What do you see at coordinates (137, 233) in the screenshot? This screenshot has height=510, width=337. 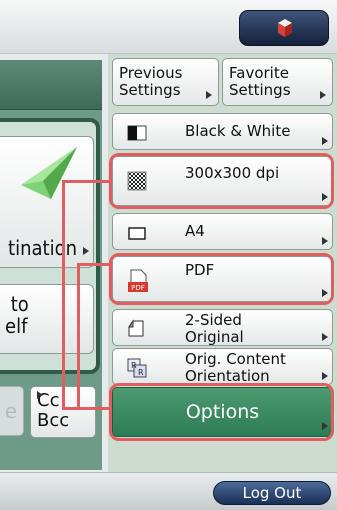 I see `paper-icon` at bounding box center [137, 233].